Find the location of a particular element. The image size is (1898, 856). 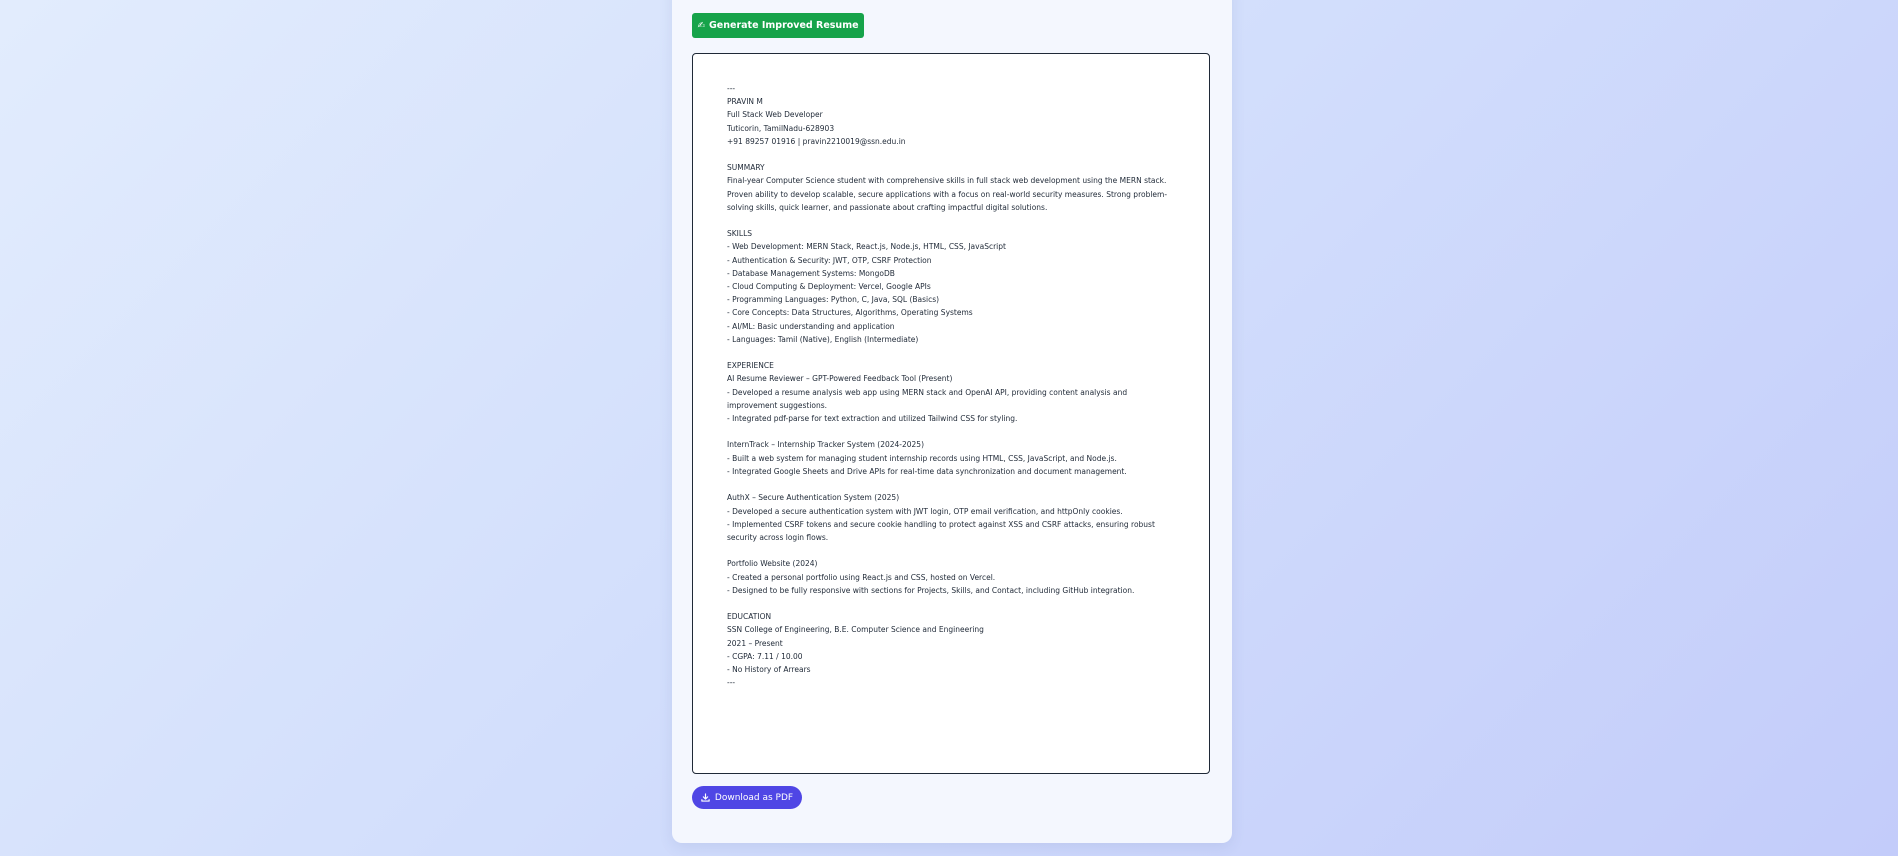

download-button-label: Download as PDF is located at coordinates (754, 797).